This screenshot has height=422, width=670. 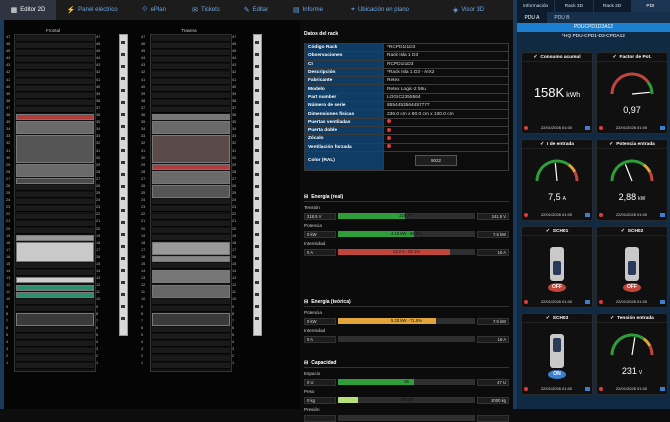 I want to click on pdu-strip-a, so click(x=123, y=185).